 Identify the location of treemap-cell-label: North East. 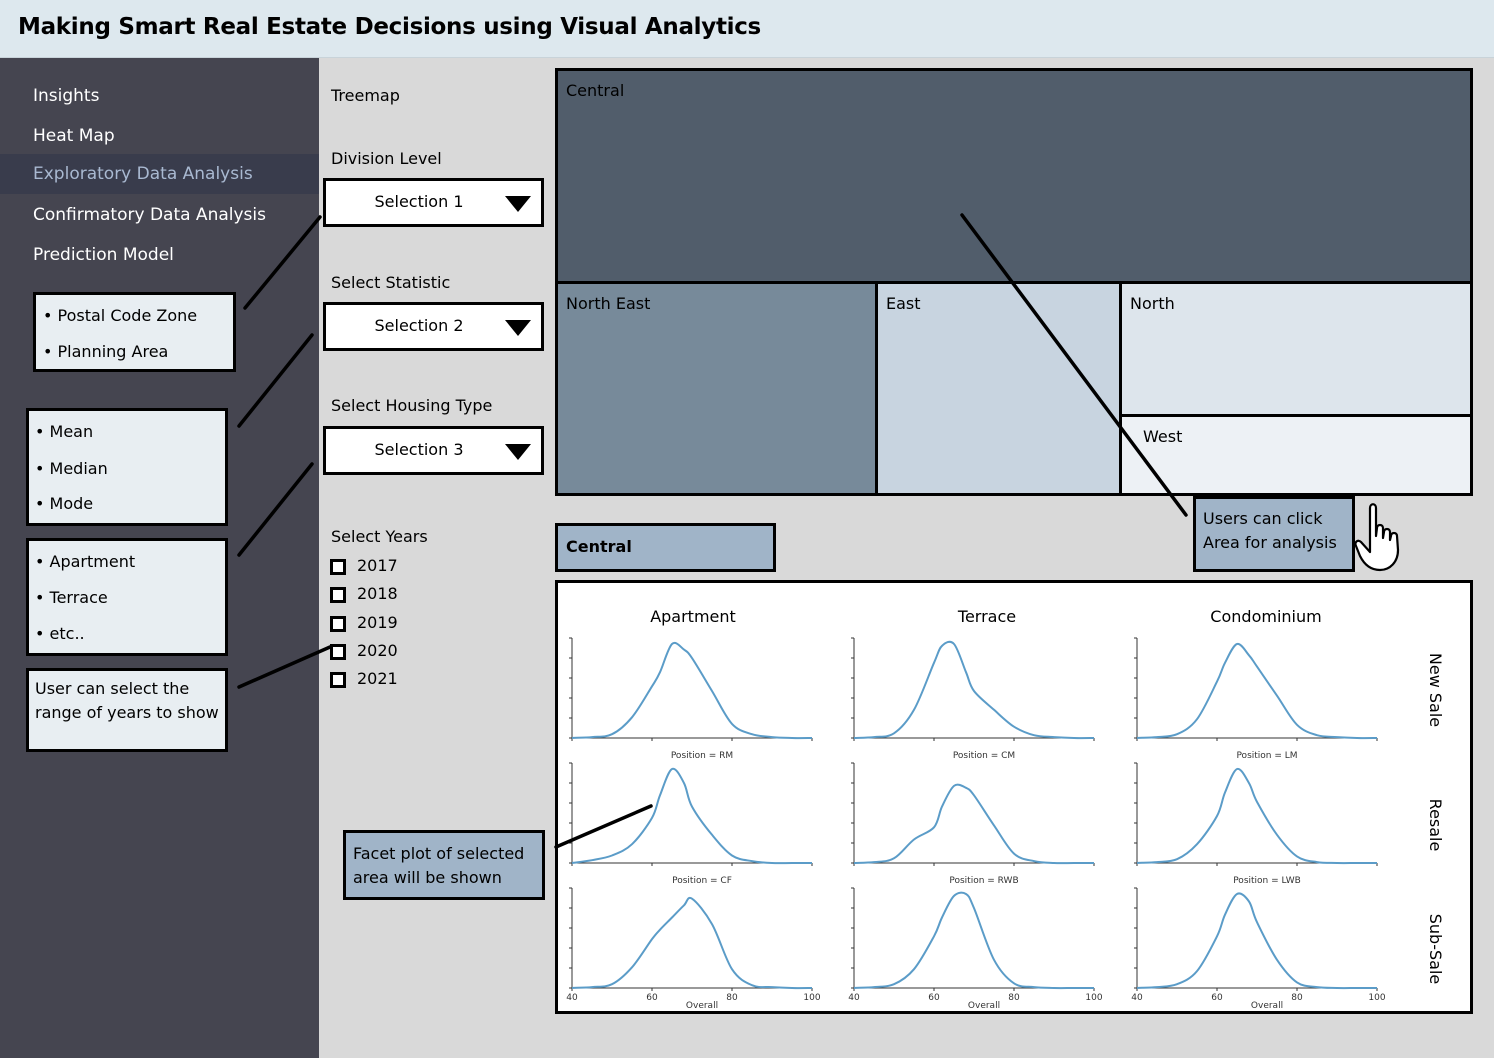
(608, 303).